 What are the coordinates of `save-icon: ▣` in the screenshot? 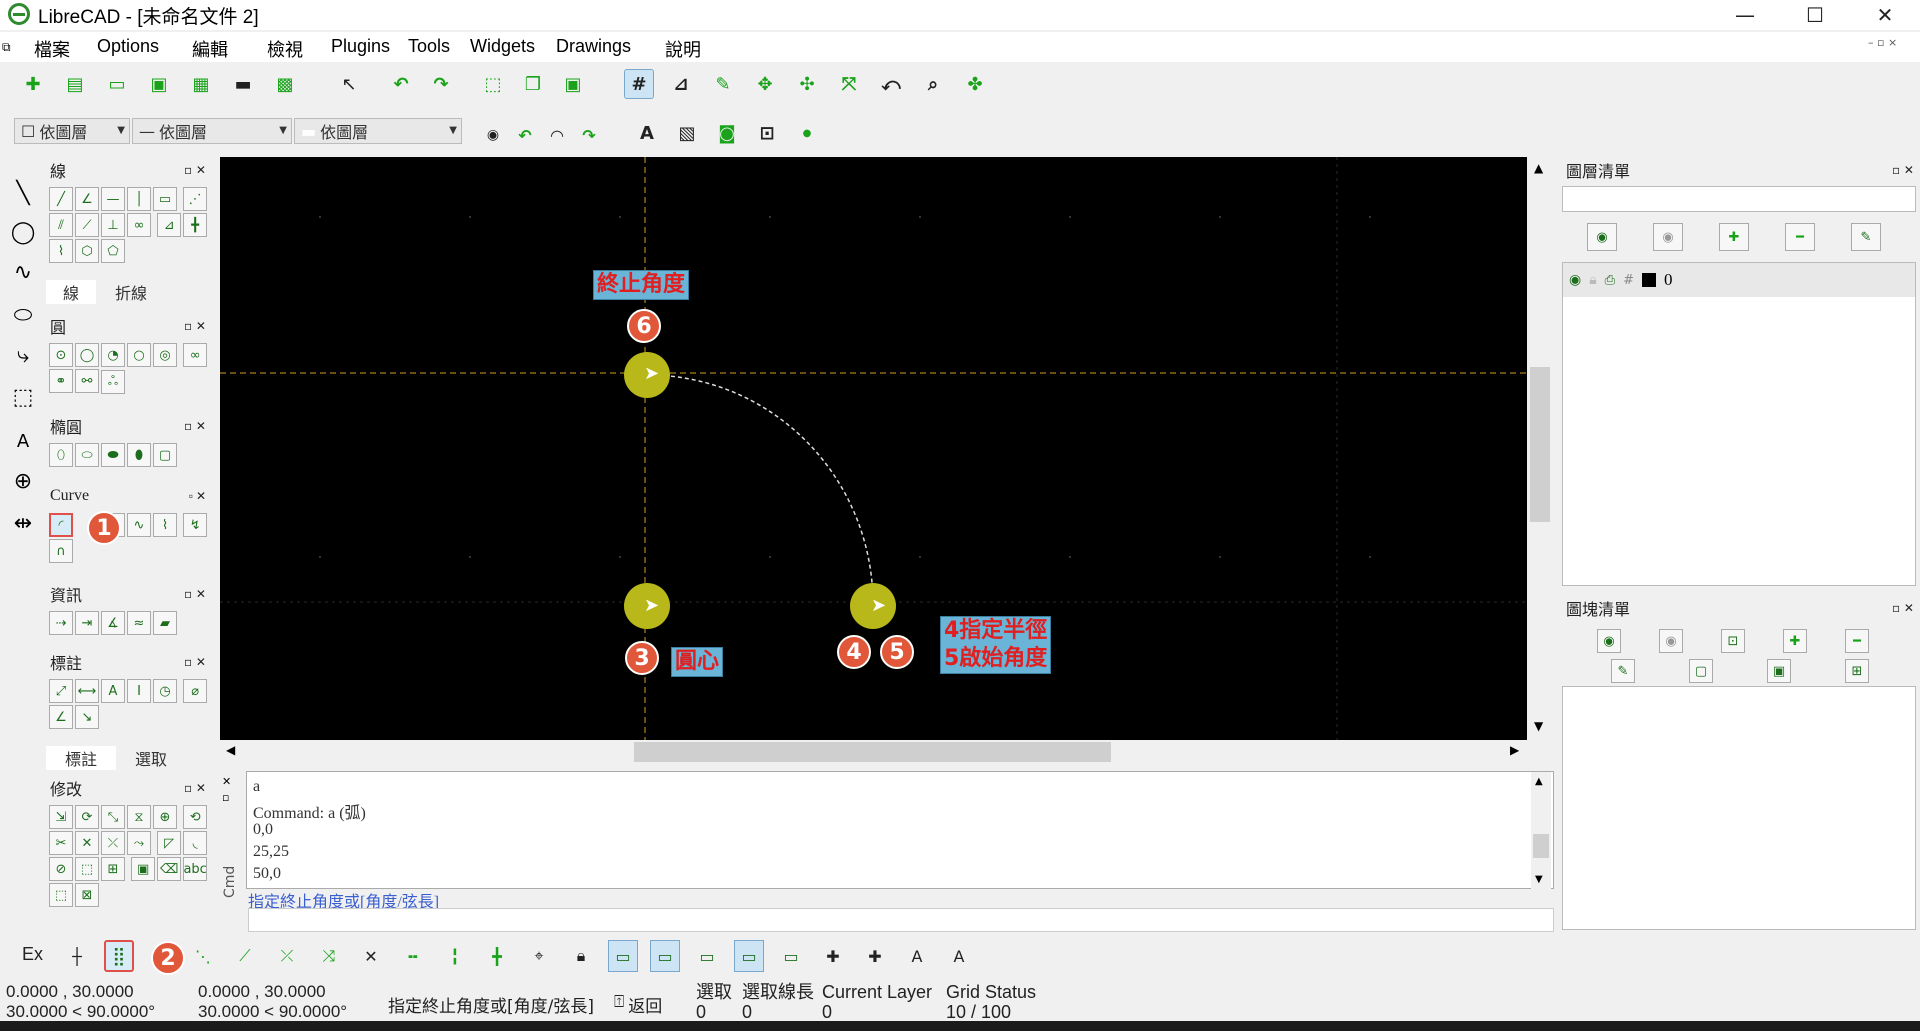 It's located at (159, 84).